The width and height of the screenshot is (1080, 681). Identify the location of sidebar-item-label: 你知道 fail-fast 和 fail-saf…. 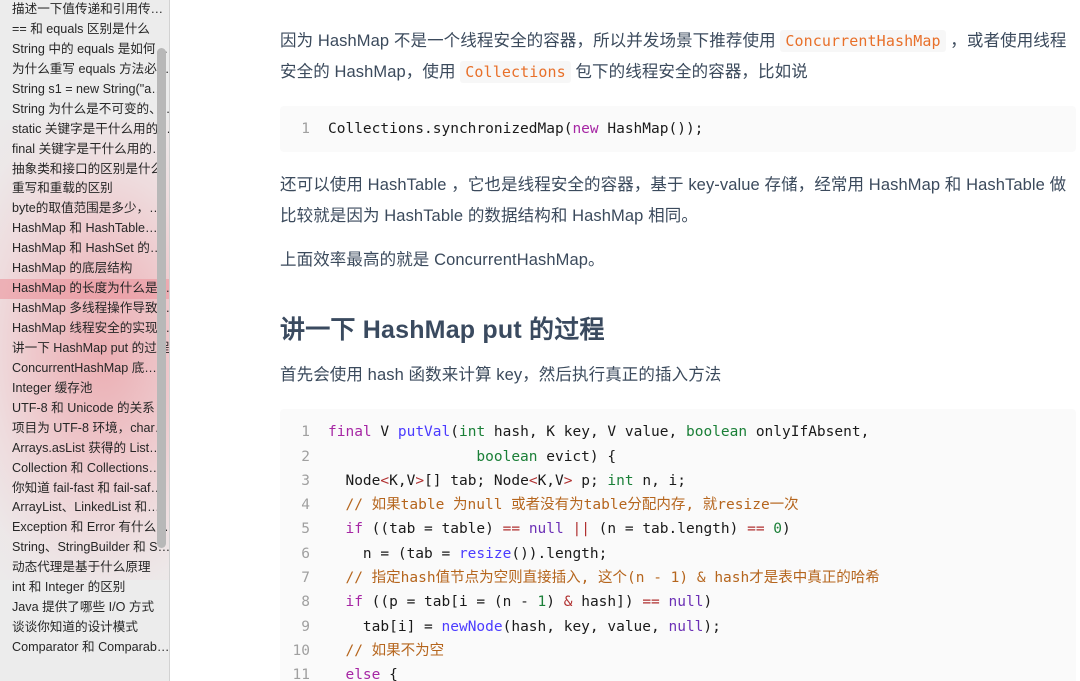
(88, 487).